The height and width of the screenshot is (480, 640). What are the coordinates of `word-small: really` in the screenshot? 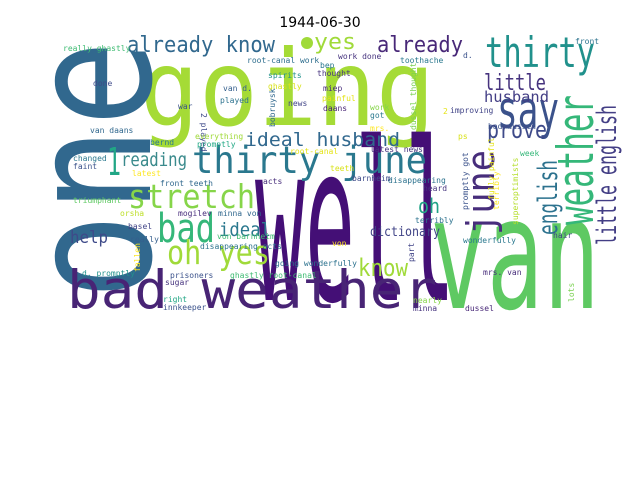 It's located at (144, 239).